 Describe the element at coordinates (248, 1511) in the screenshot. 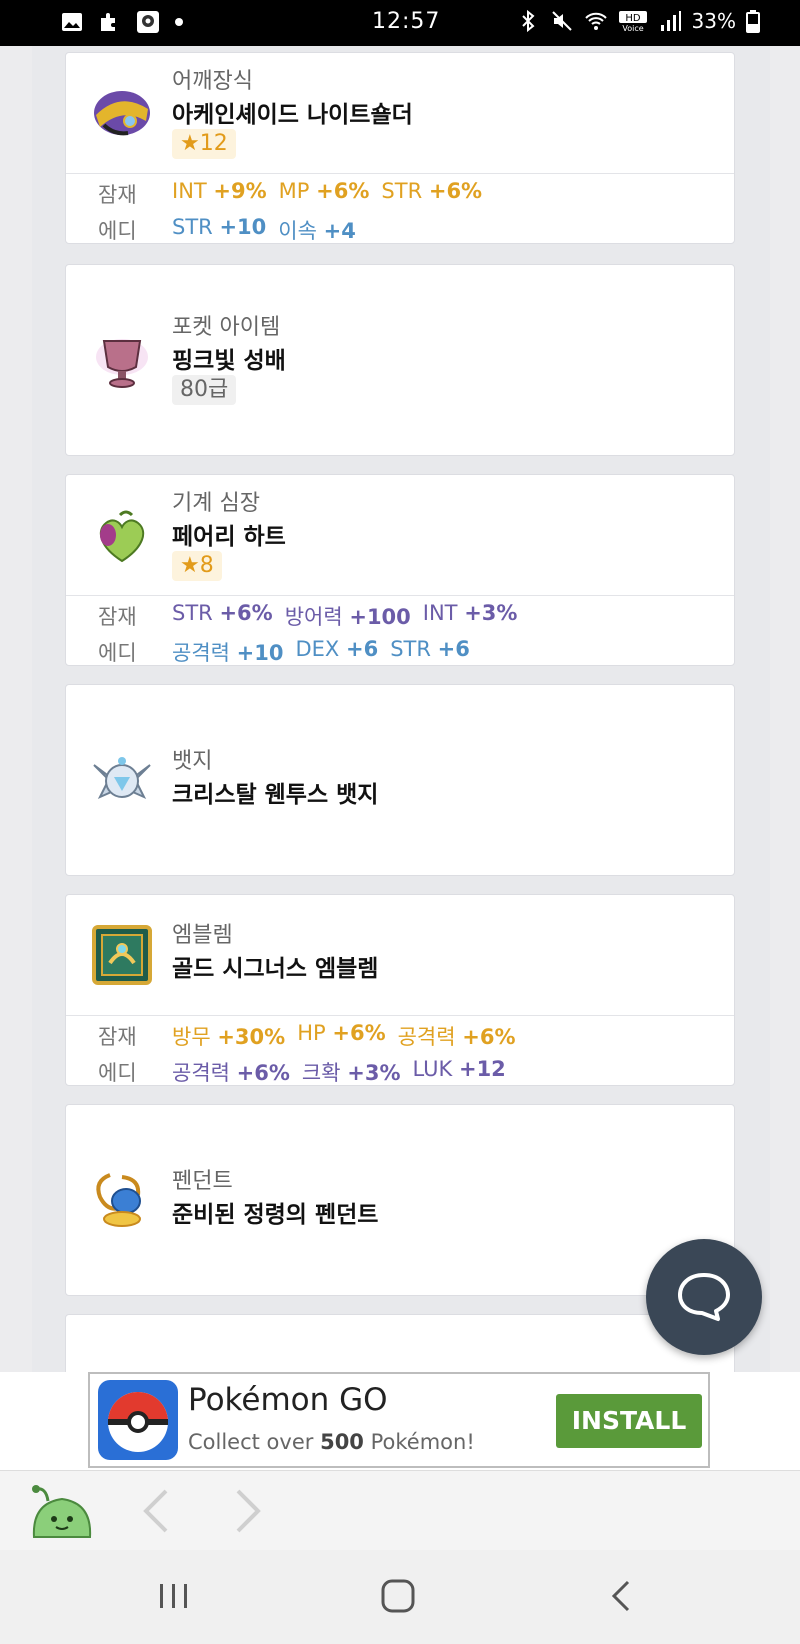

I see `forward-arrow-icon` at that location.